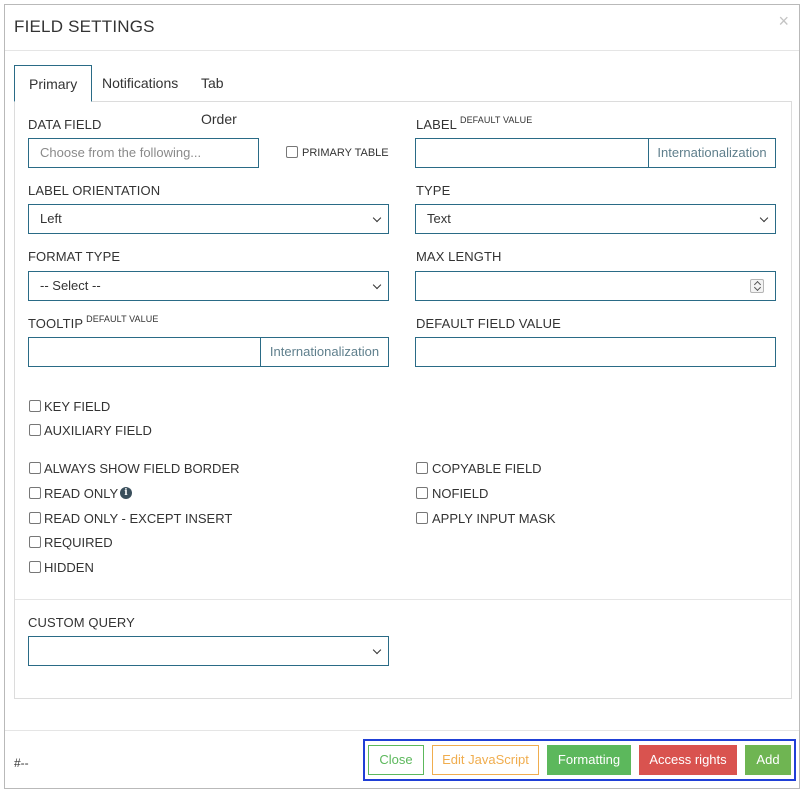 This screenshot has height=793, width=804. Describe the element at coordinates (35, 468) in the screenshot. I see `always-show-border-checkbox` at that location.